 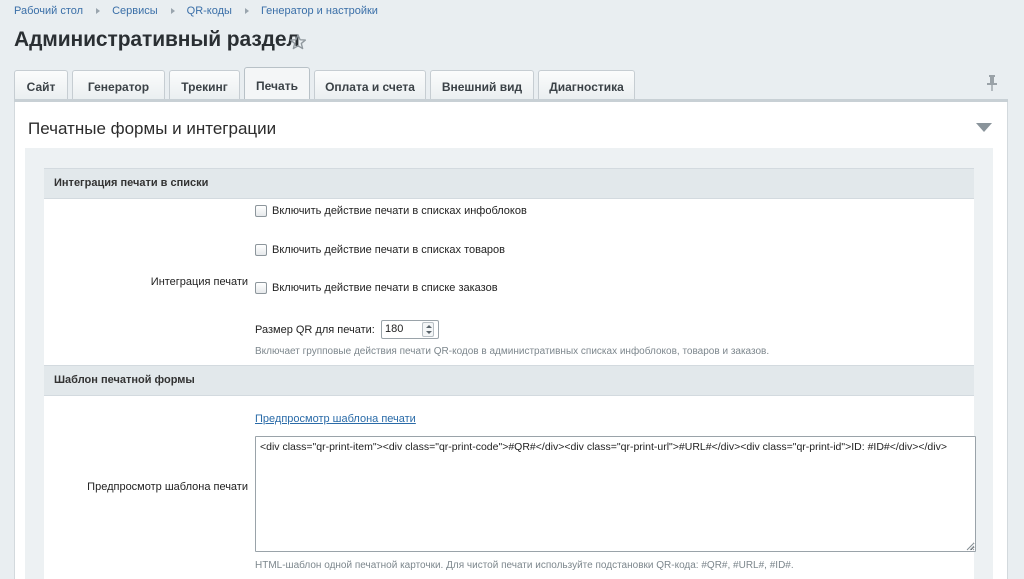 I want to click on breadcrumb-item-generator-settings: Генератор и настройки, so click(x=319, y=11).